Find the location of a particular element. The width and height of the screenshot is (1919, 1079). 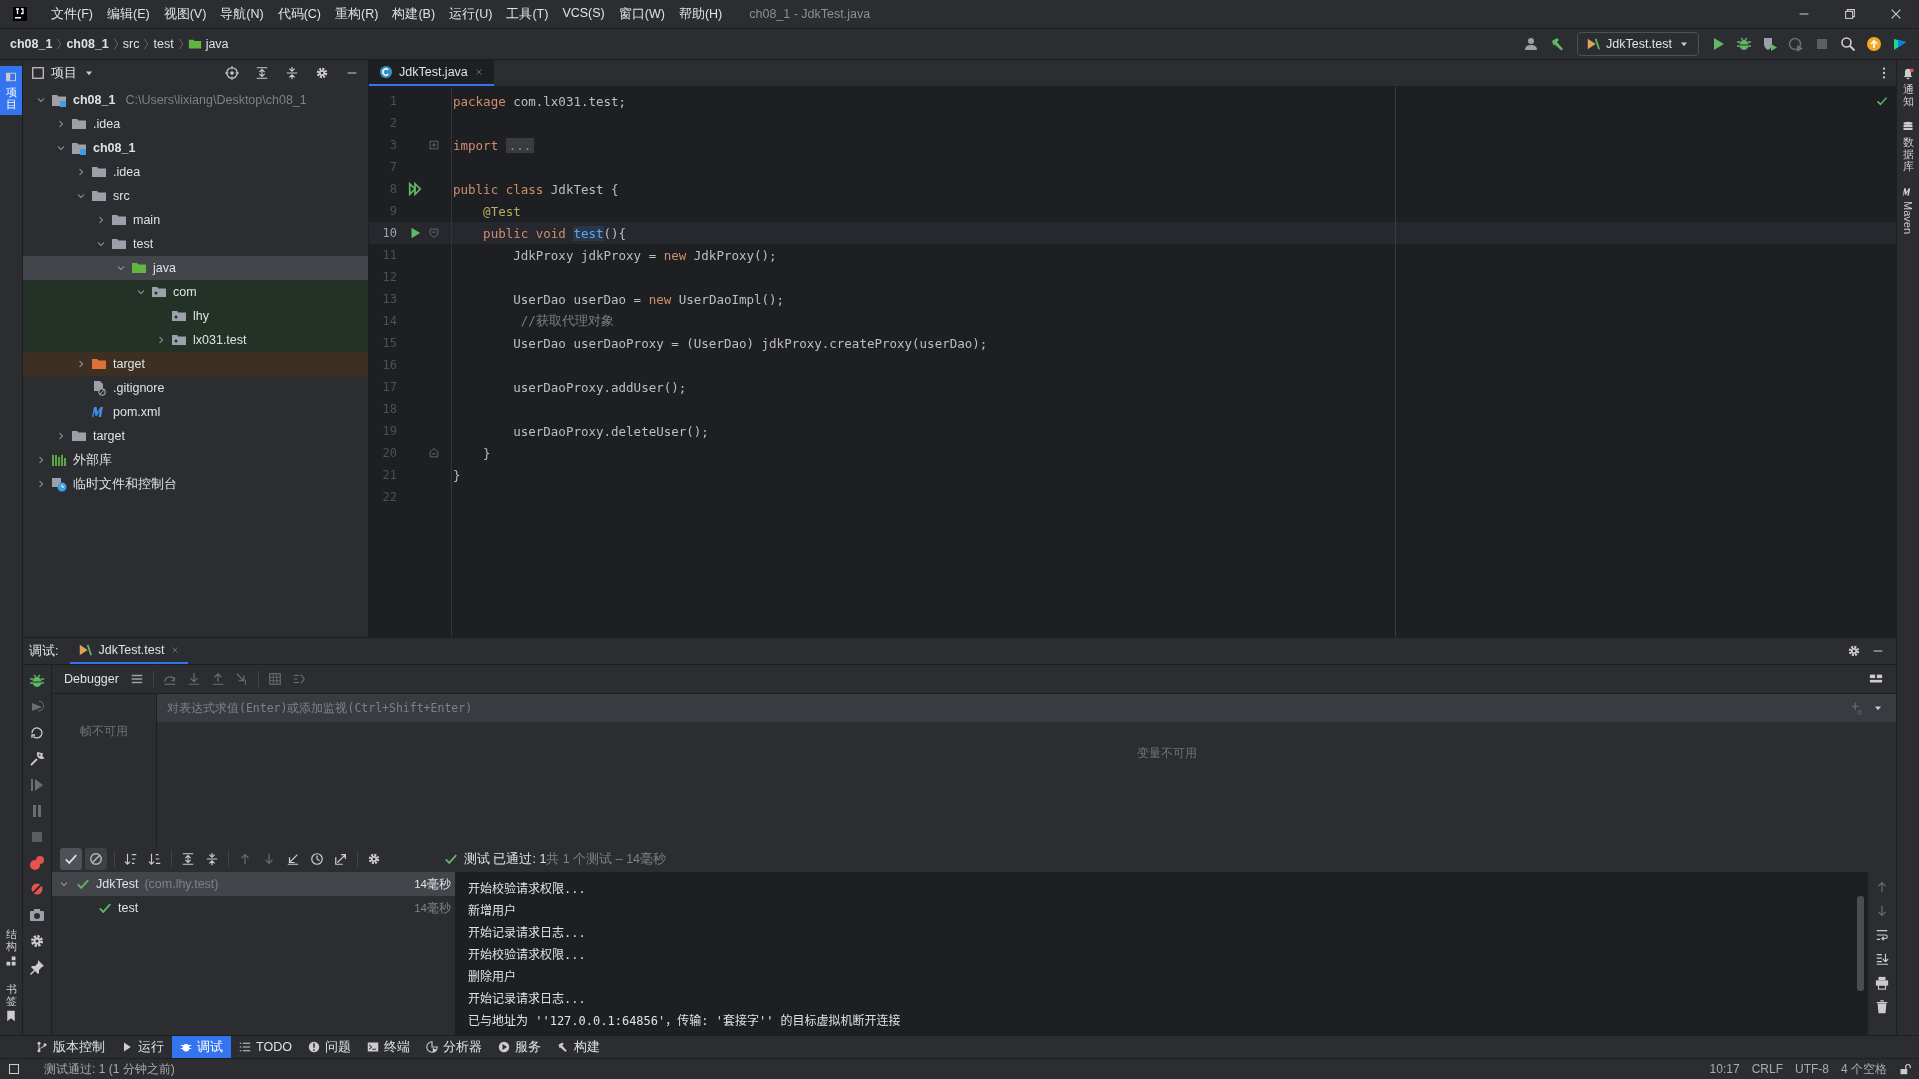

status-item: 10:17 is located at coordinates (1724, 1069).